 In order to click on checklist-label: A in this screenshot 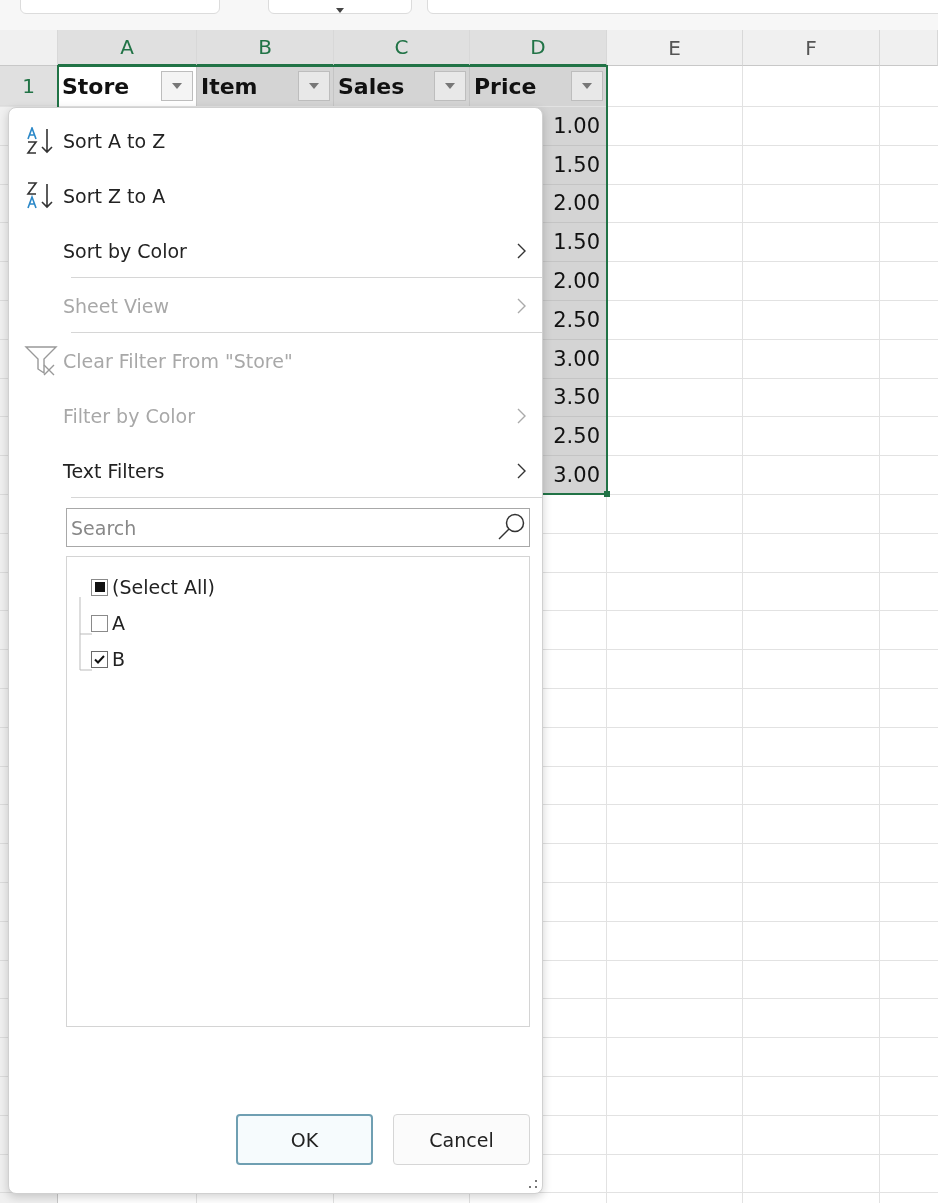, I will do `click(118, 623)`.